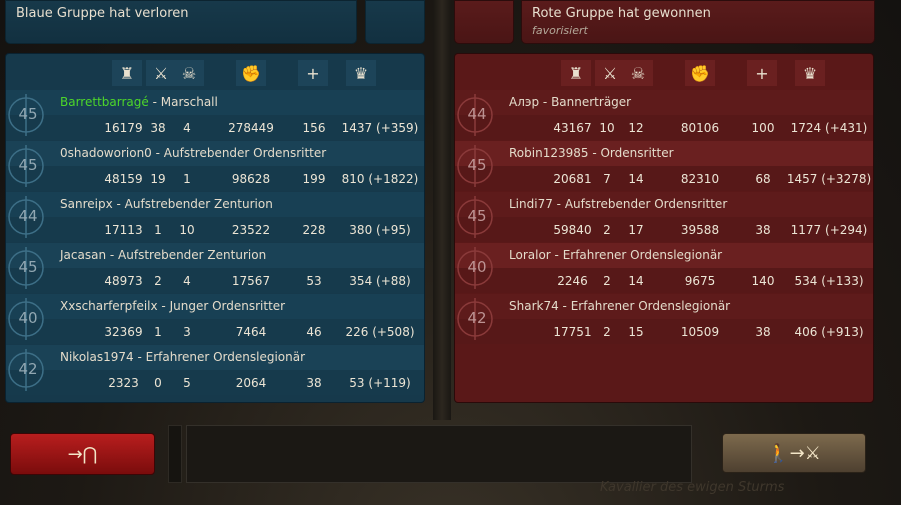  Describe the element at coordinates (251, 179) in the screenshot. I see `stat-damage: 98628` at that location.